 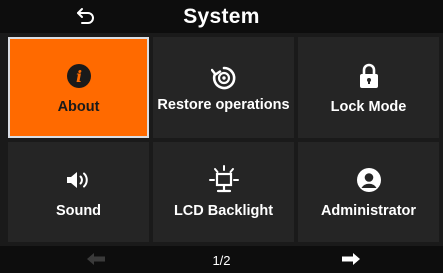 I want to click on speaker-icon, so click(x=79, y=180).